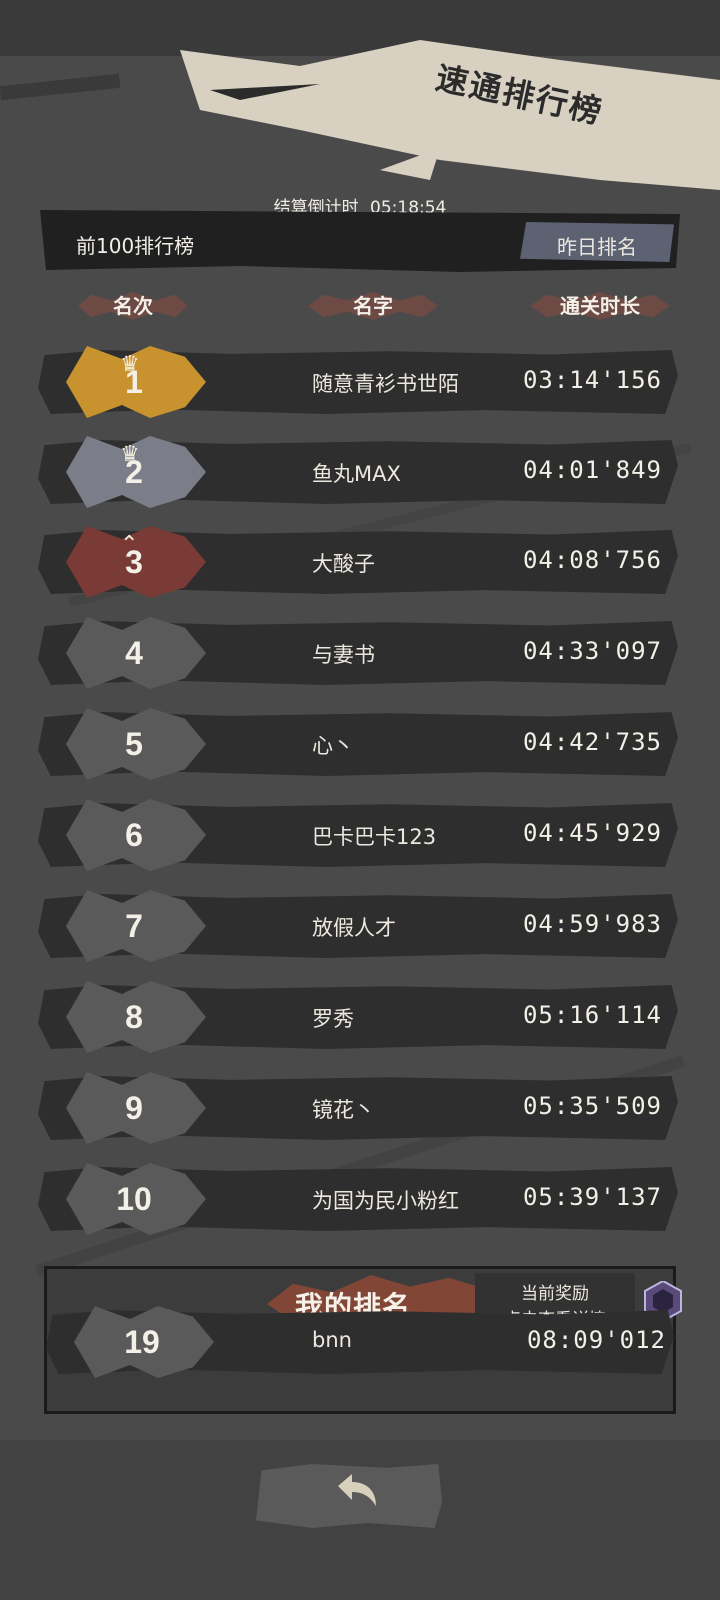 Image resolution: width=720 pixels, height=1600 pixels. I want to click on leaderboard-row: 9 镜花丶 05:35'509, so click(358, 1108).